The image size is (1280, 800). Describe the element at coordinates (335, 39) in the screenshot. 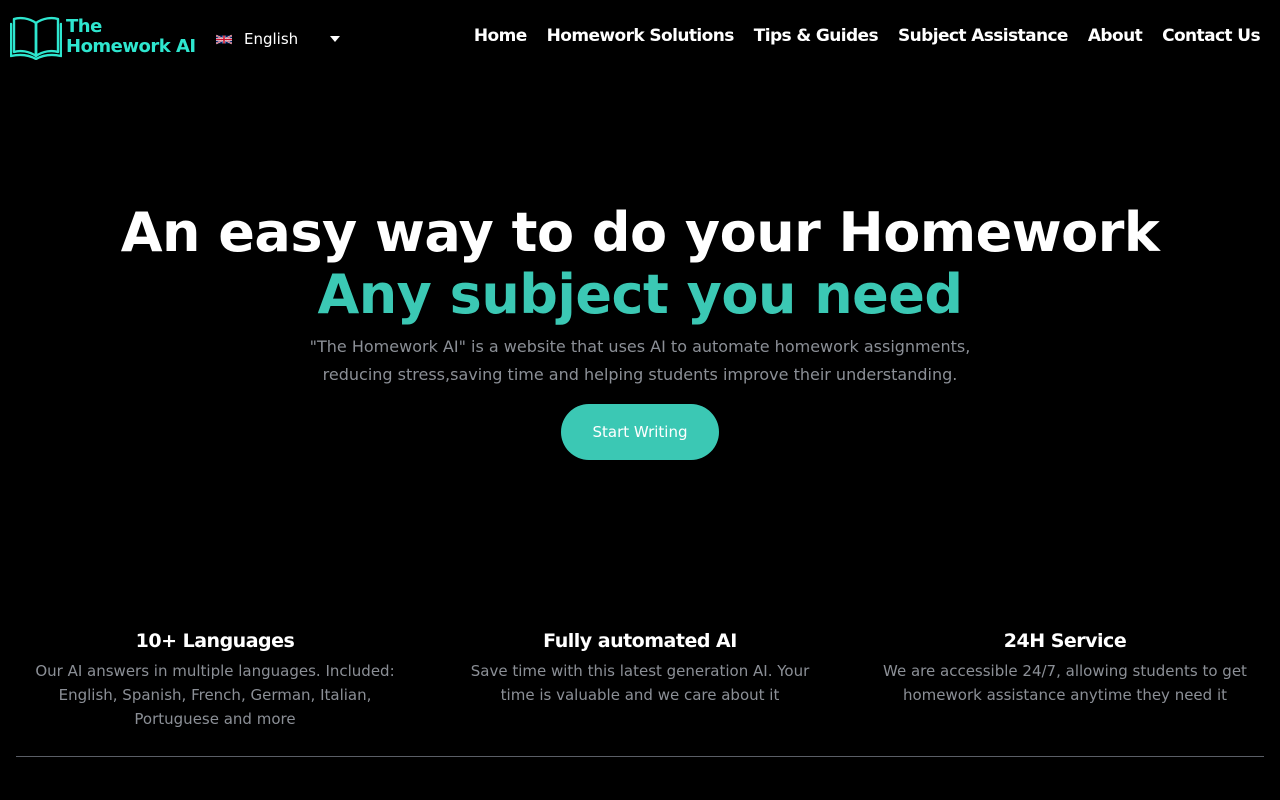

I see `chevron-down-icon` at that location.